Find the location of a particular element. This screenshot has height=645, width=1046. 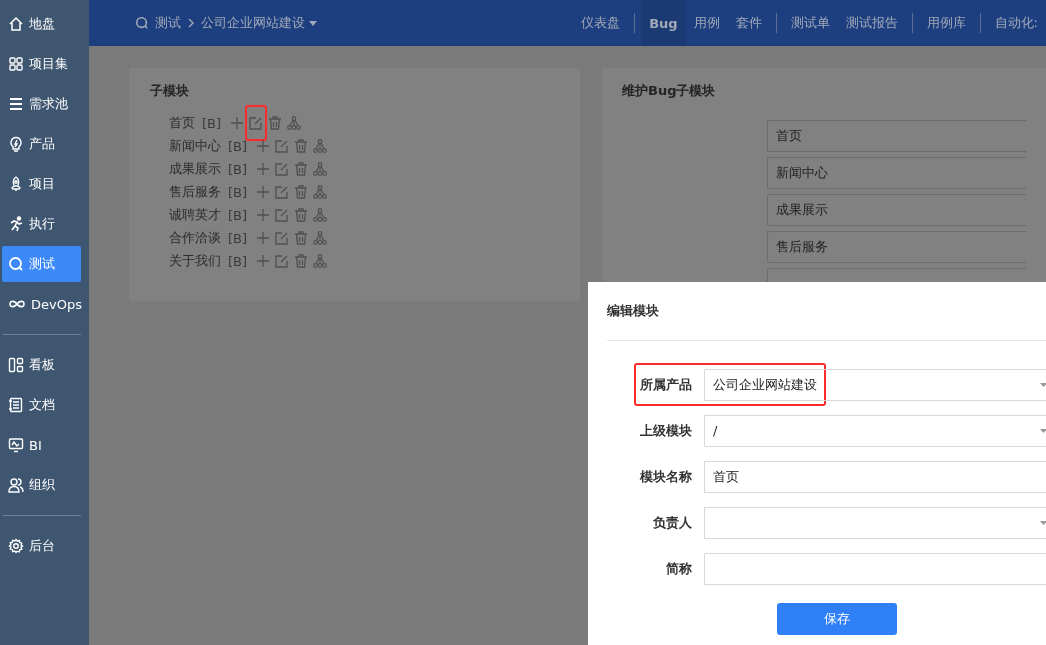

monitor-icon is located at coordinates (16, 445).